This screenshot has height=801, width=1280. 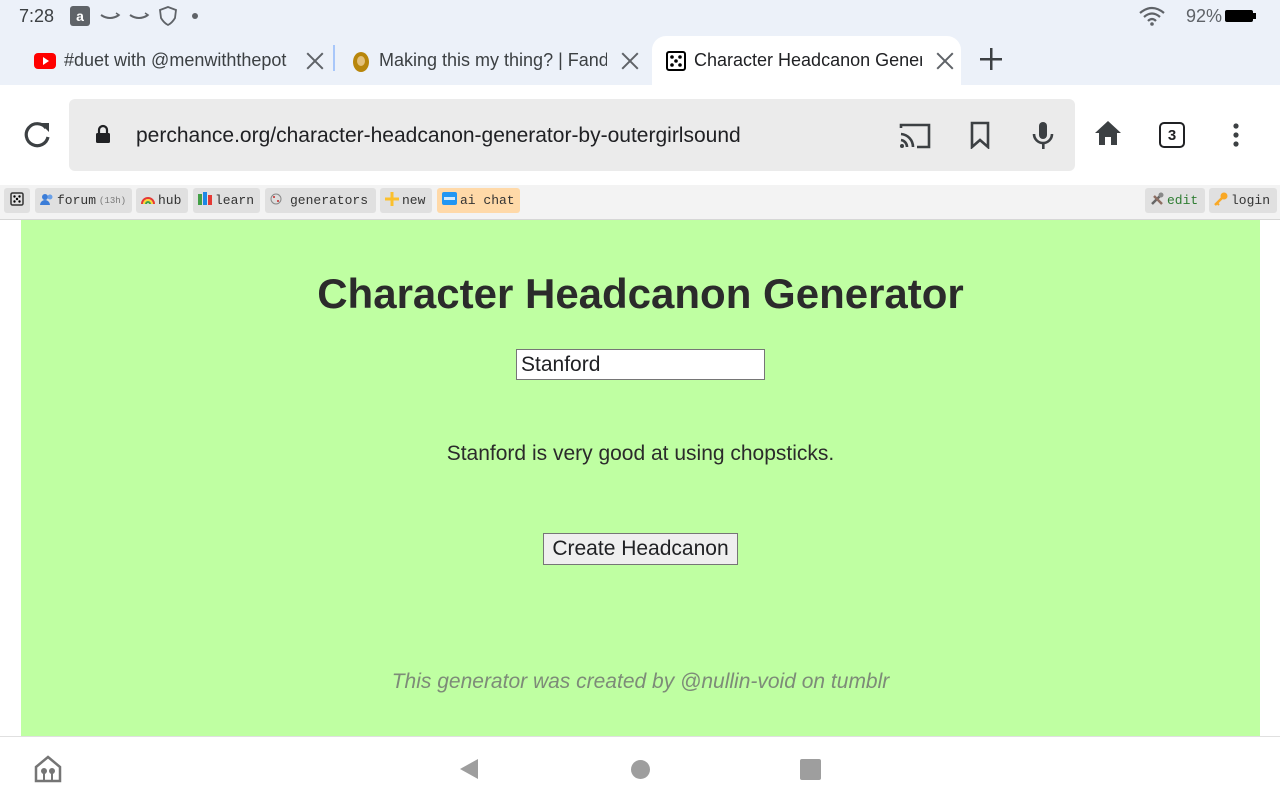 I want to click on new-button: new, so click(x=406, y=200).